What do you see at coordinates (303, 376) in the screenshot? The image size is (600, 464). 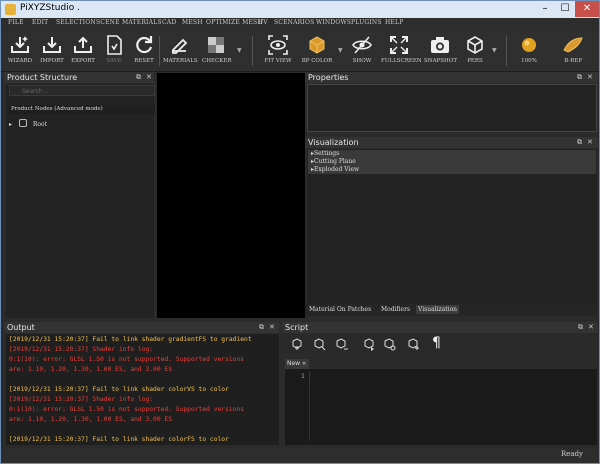 I see `line-number: 1` at bounding box center [303, 376].